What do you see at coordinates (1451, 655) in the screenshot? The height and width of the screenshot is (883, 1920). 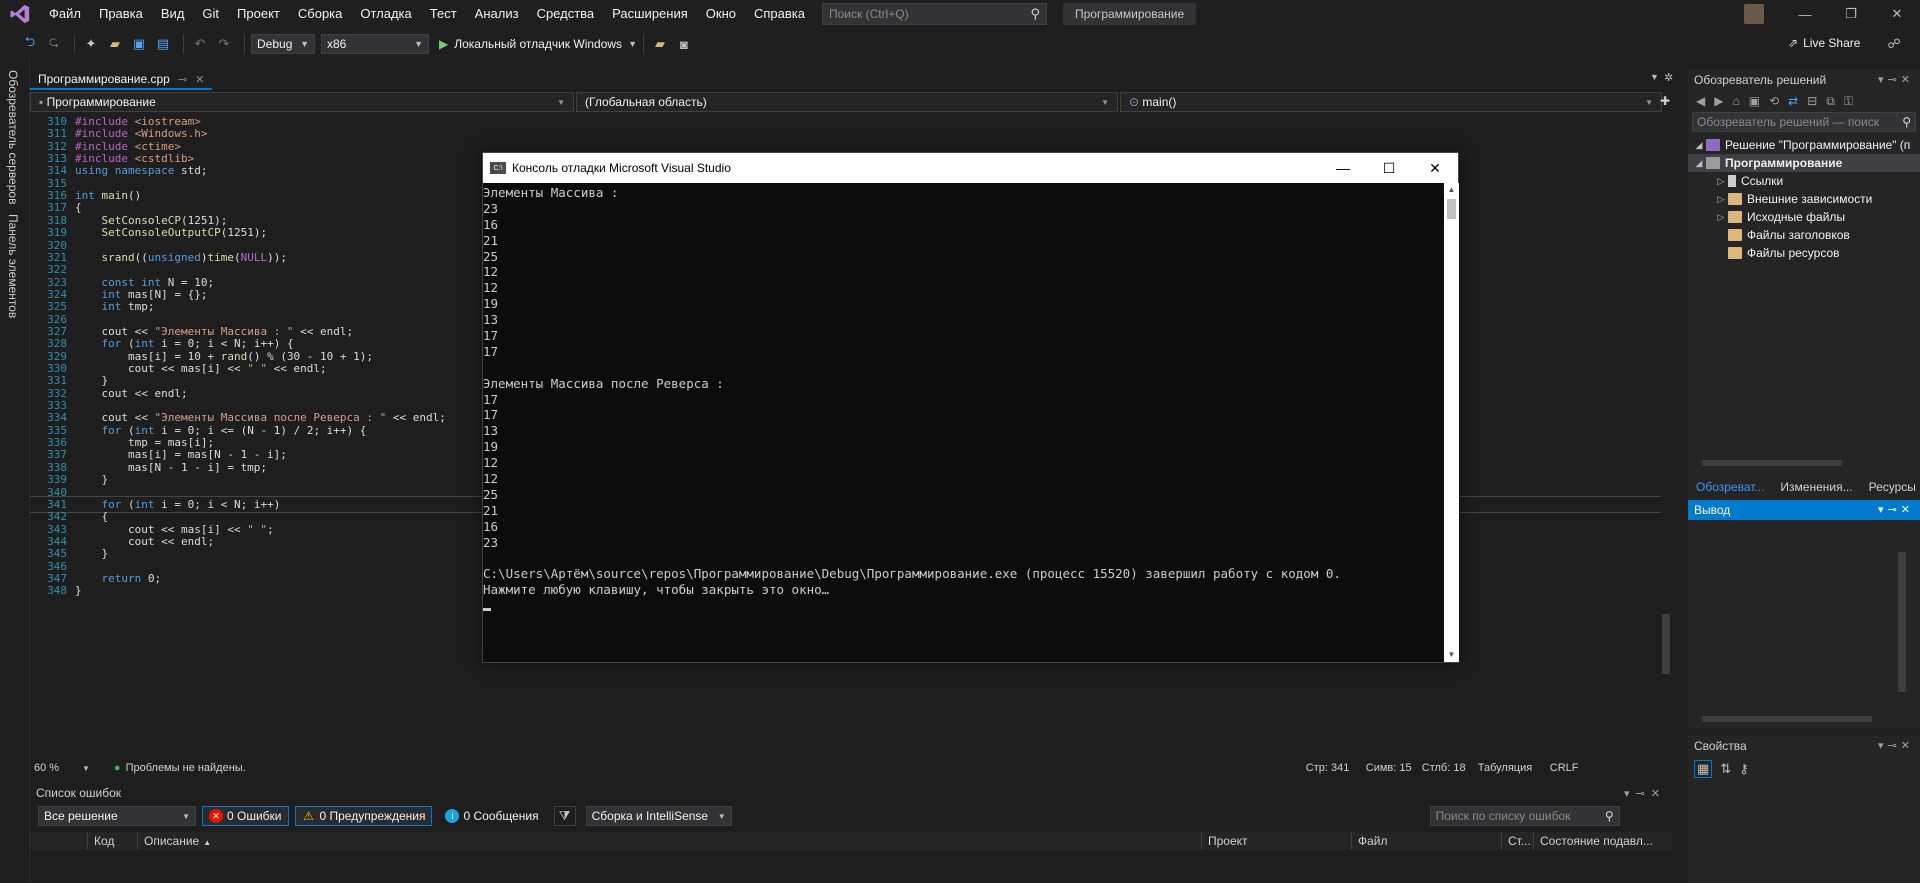 I see `scroll-down-icon: ▼` at bounding box center [1451, 655].